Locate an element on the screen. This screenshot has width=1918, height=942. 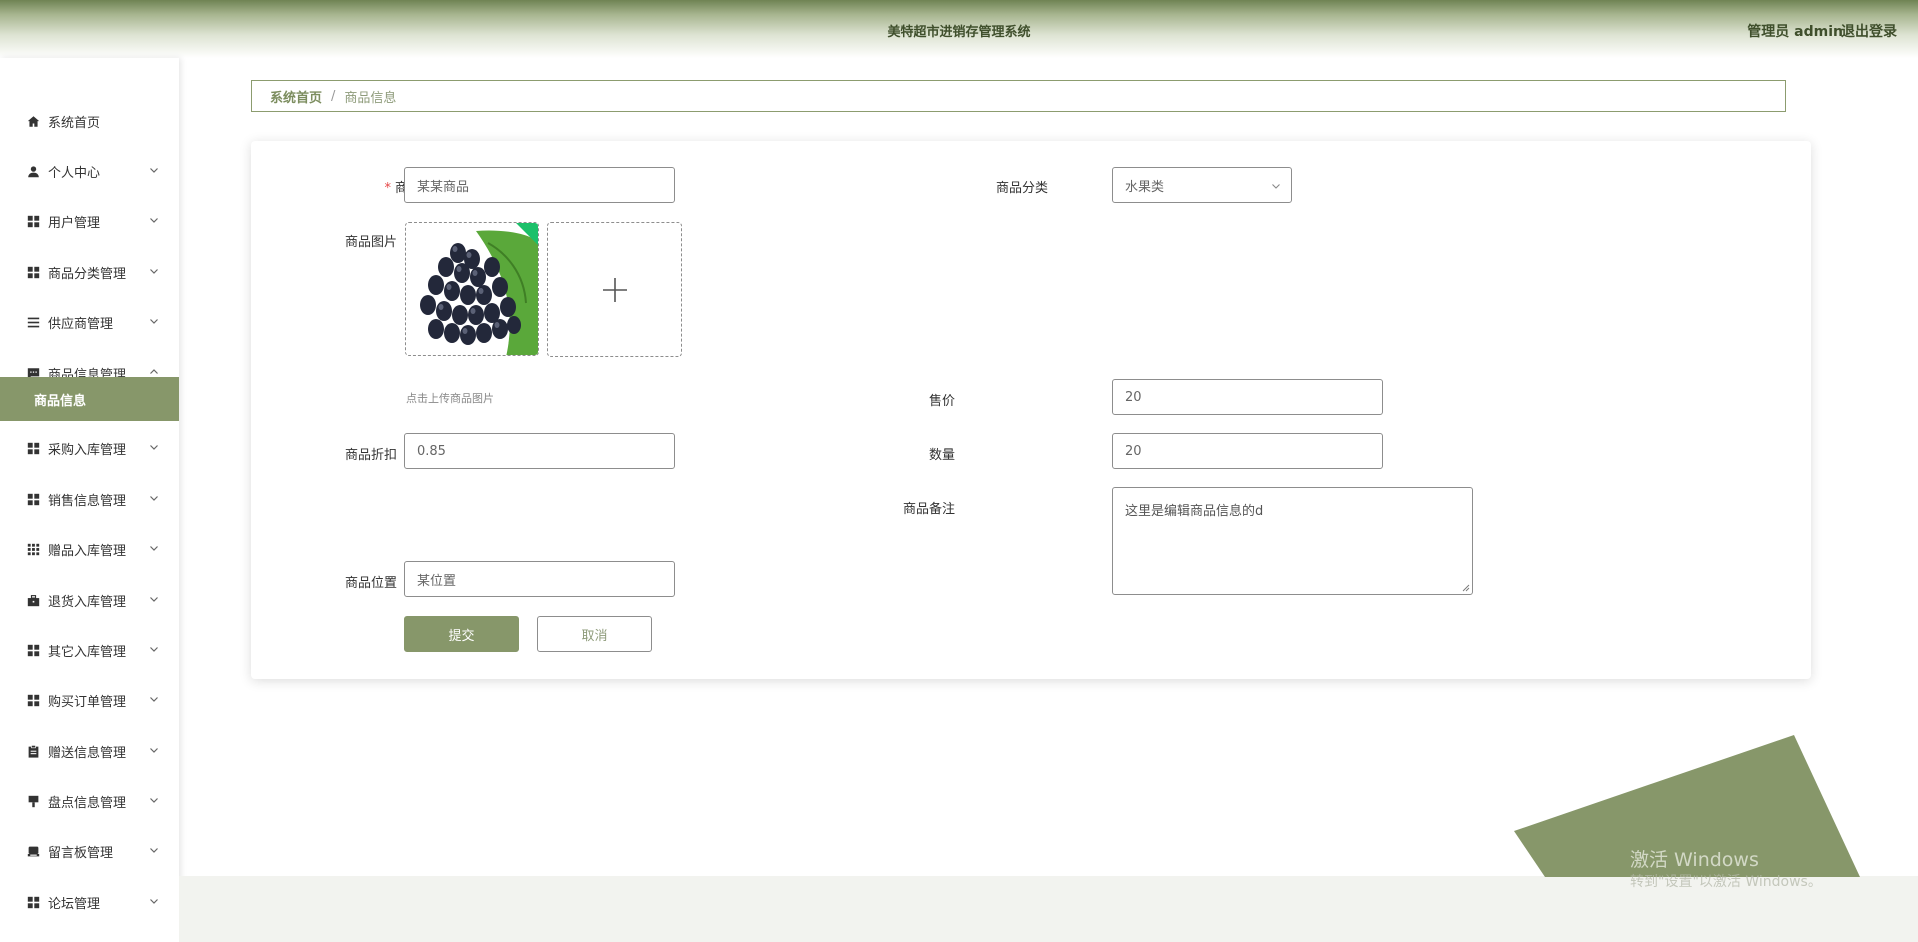
quantity-label: 数量 is located at coordinates (941, 455).